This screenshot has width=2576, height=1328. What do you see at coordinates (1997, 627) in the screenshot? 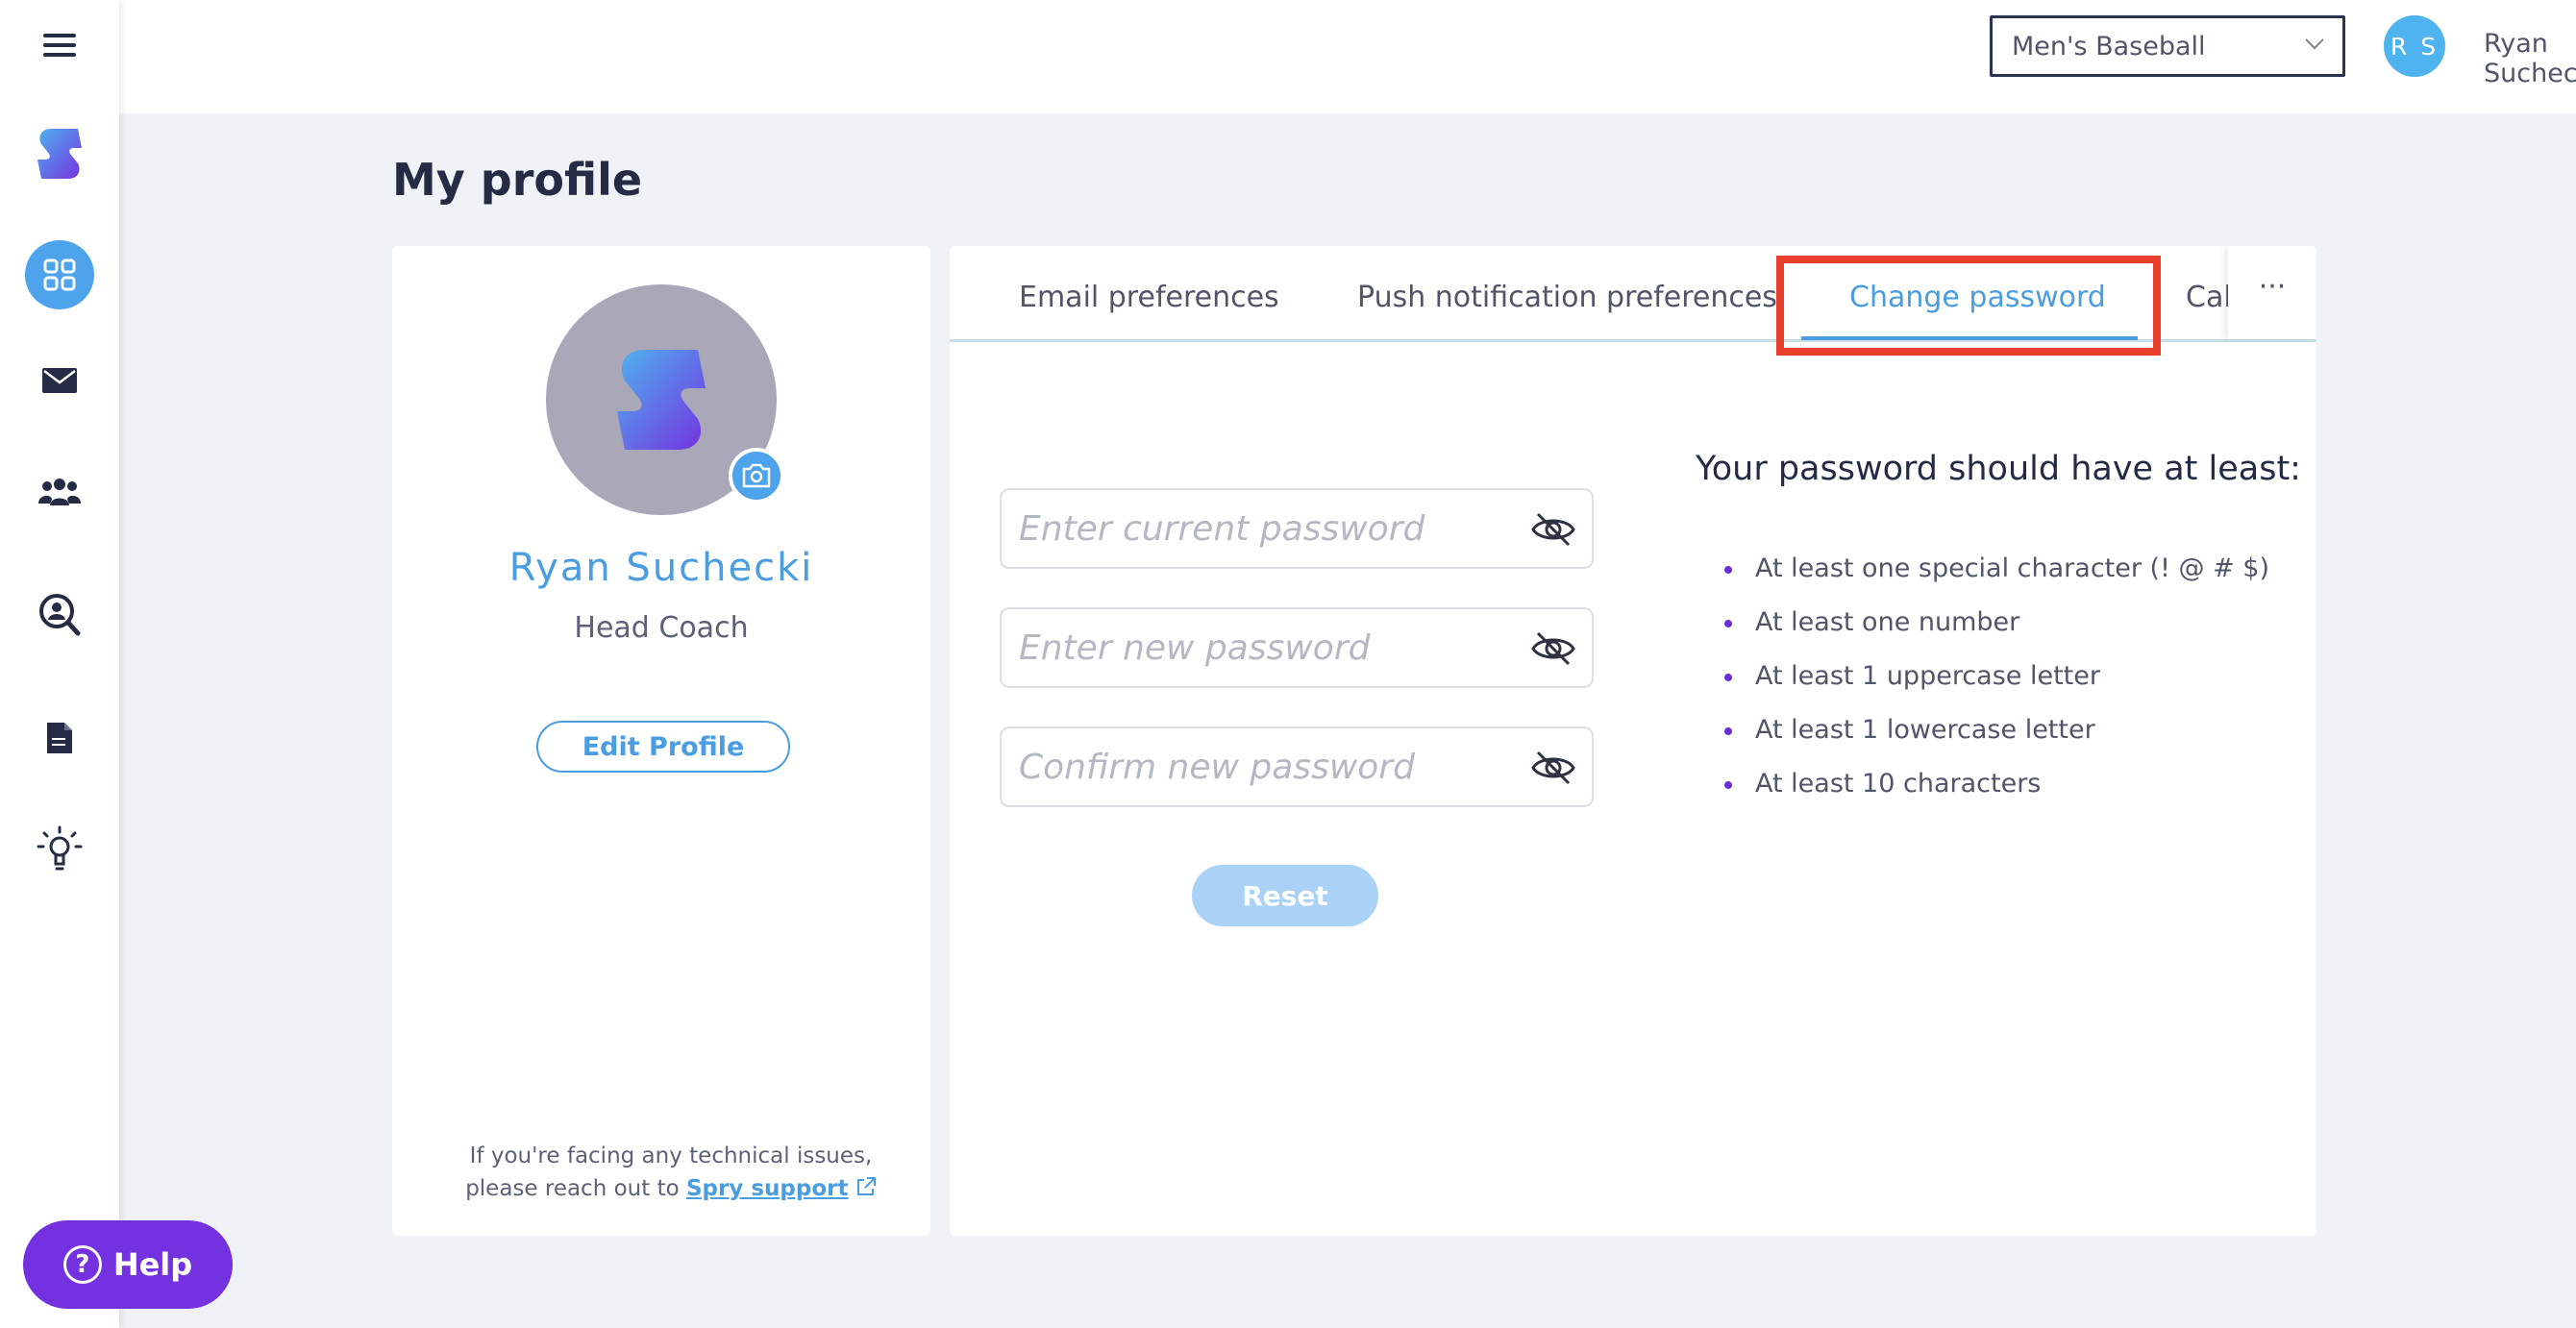
I see `requirement-item: At least one number` at bounding box center [1997, 627].